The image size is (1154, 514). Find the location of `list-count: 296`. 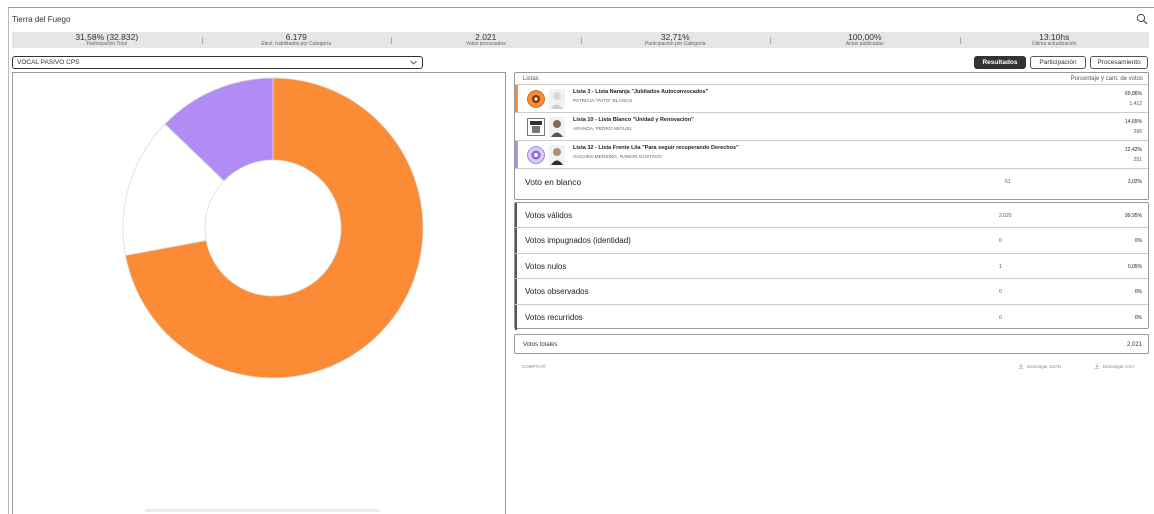

list-count: 296 is located at coordinates (1137, 132).